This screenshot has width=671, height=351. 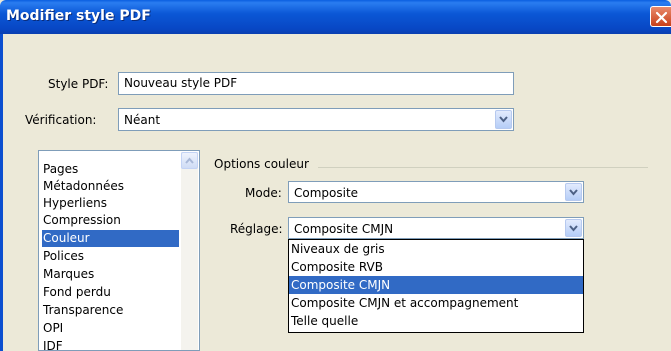 I want to click on dropdown-option-niveaux-de-gris: Niveaux de gris, so click(x=436, y=249).